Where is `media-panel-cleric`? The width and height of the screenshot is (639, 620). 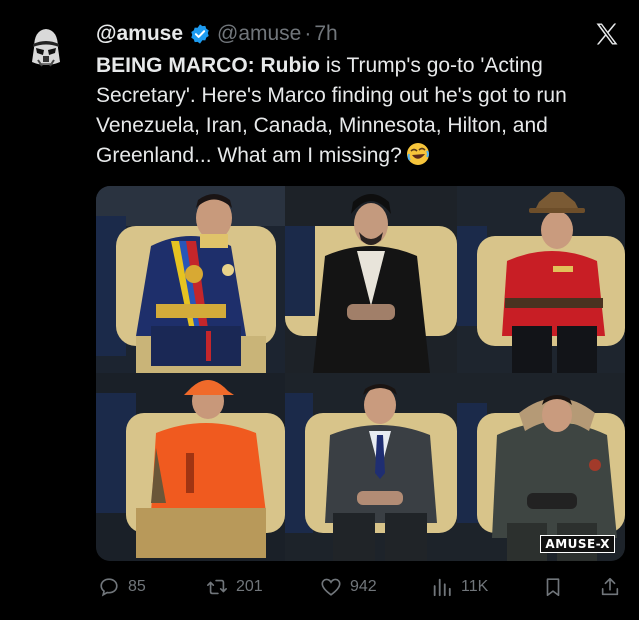 media-panel-cleric is located at coordinates (371, 279).